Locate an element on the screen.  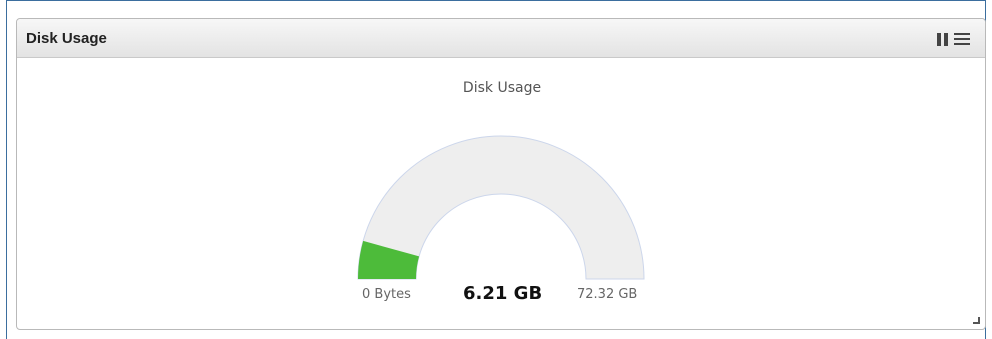
gauge-min-label: 0 Bytes is located at coordinates (386, 294).